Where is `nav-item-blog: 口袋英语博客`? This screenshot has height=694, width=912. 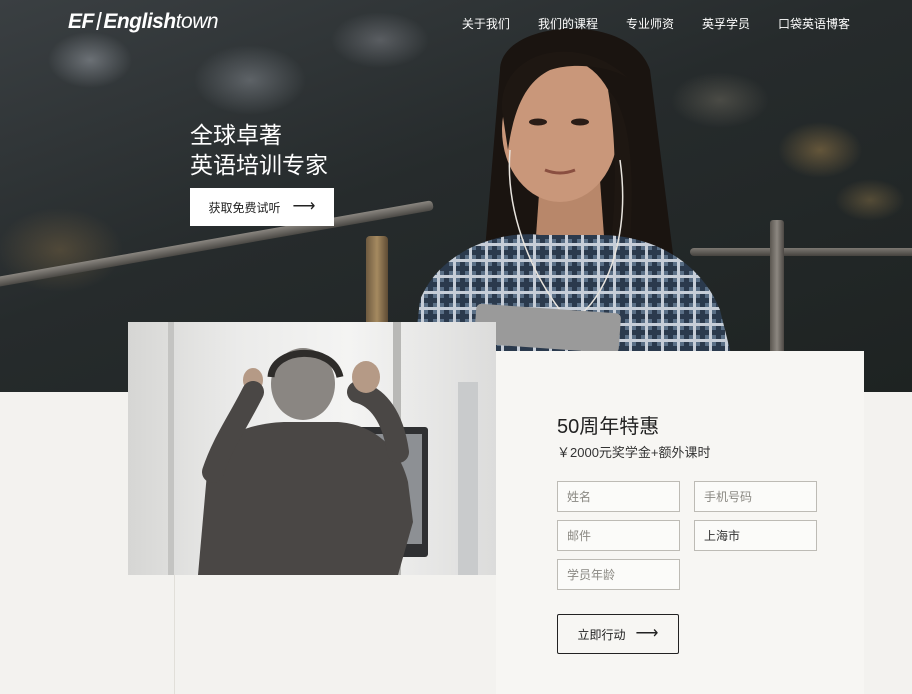
nav-item-blog: 口袋英语博客 is located at coordinates (814, 23).